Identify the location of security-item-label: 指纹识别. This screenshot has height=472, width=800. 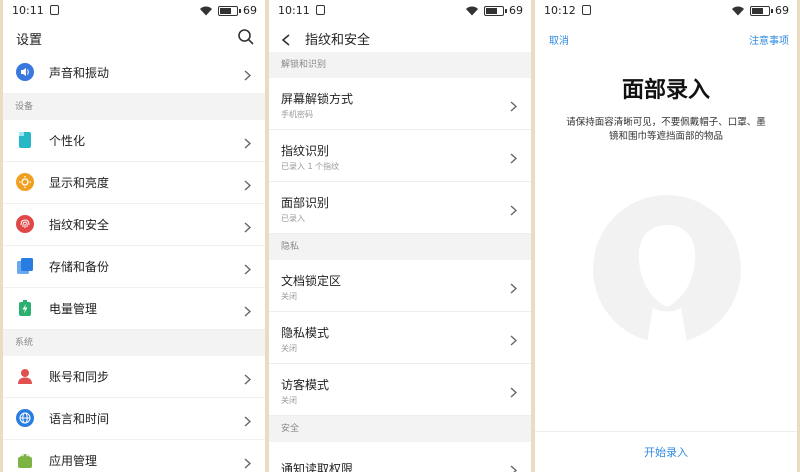
(305, 151).